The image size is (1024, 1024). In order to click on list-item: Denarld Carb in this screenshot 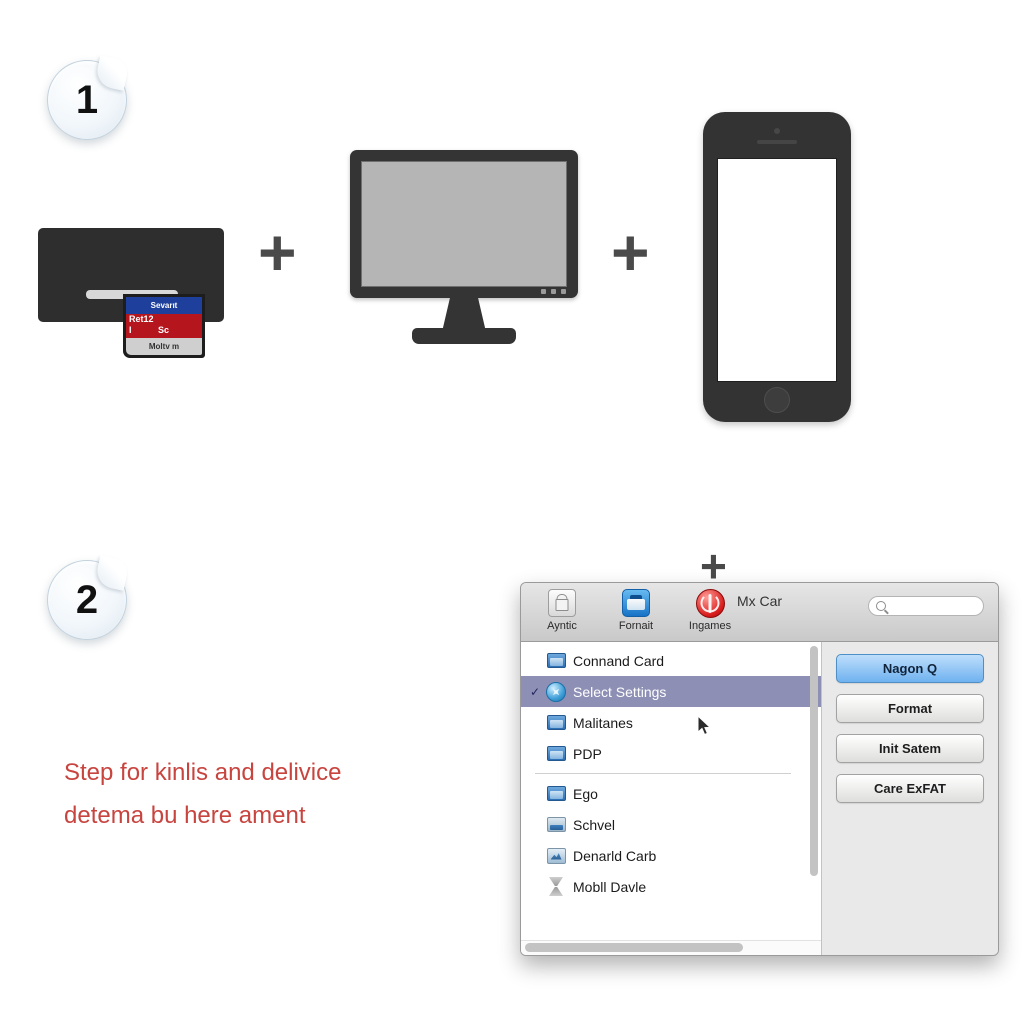, I will do `click(671, 855)`.